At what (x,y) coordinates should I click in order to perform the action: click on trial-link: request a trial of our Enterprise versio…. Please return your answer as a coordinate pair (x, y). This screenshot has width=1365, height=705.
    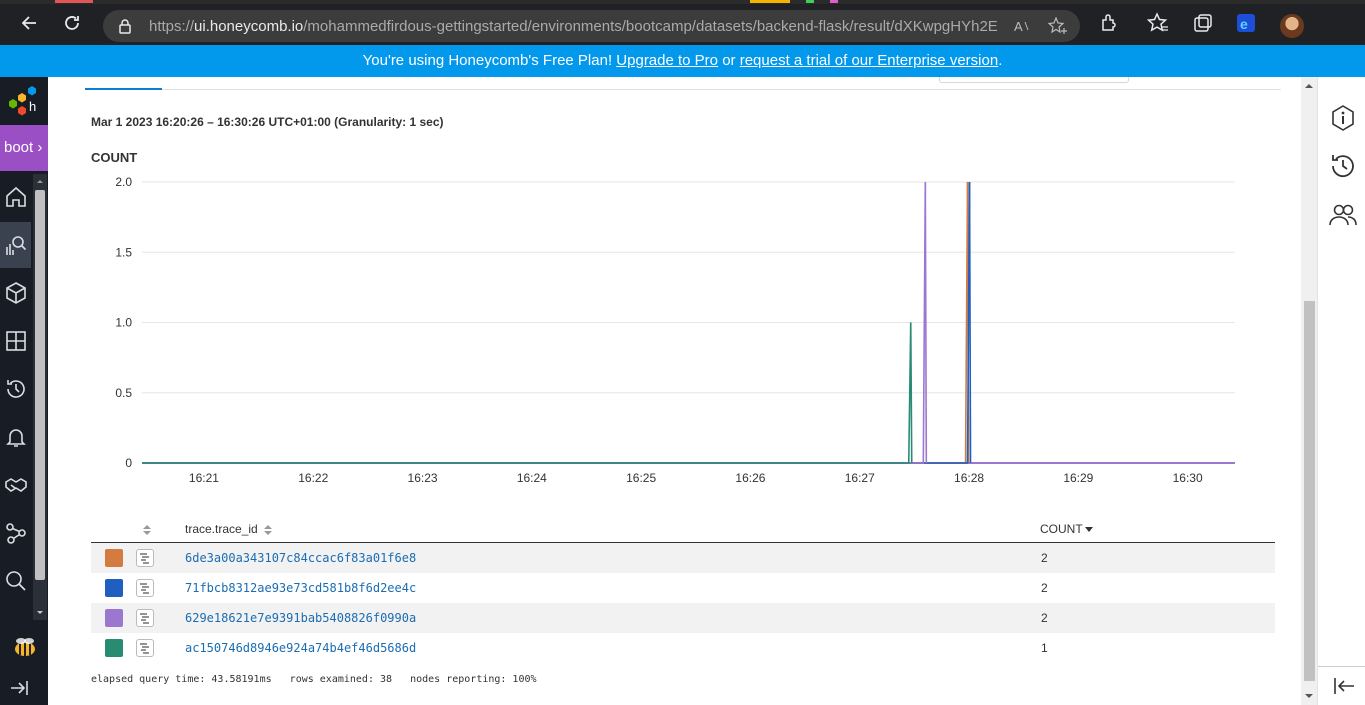
    Looking at the image, I should click on (869, 60).